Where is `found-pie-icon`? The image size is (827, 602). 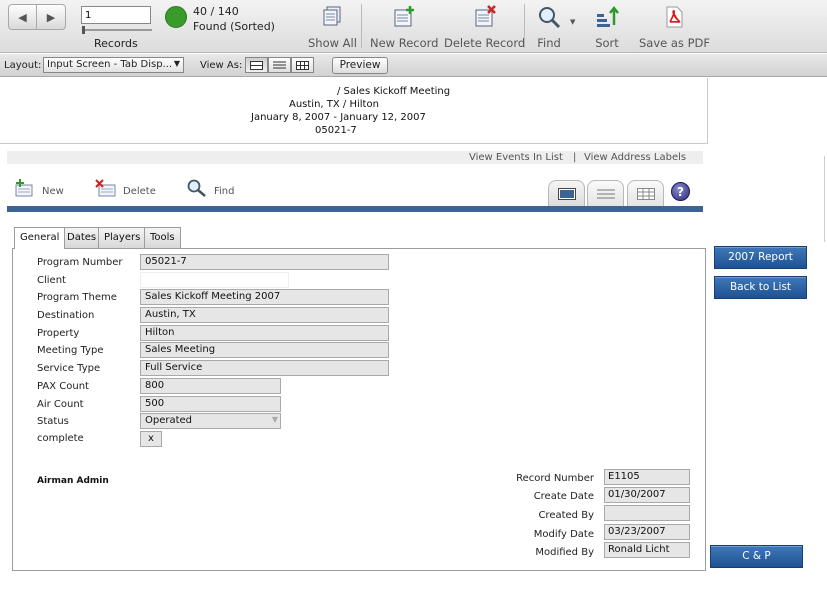
found-pie-icon is located at coordinates (176, 17).